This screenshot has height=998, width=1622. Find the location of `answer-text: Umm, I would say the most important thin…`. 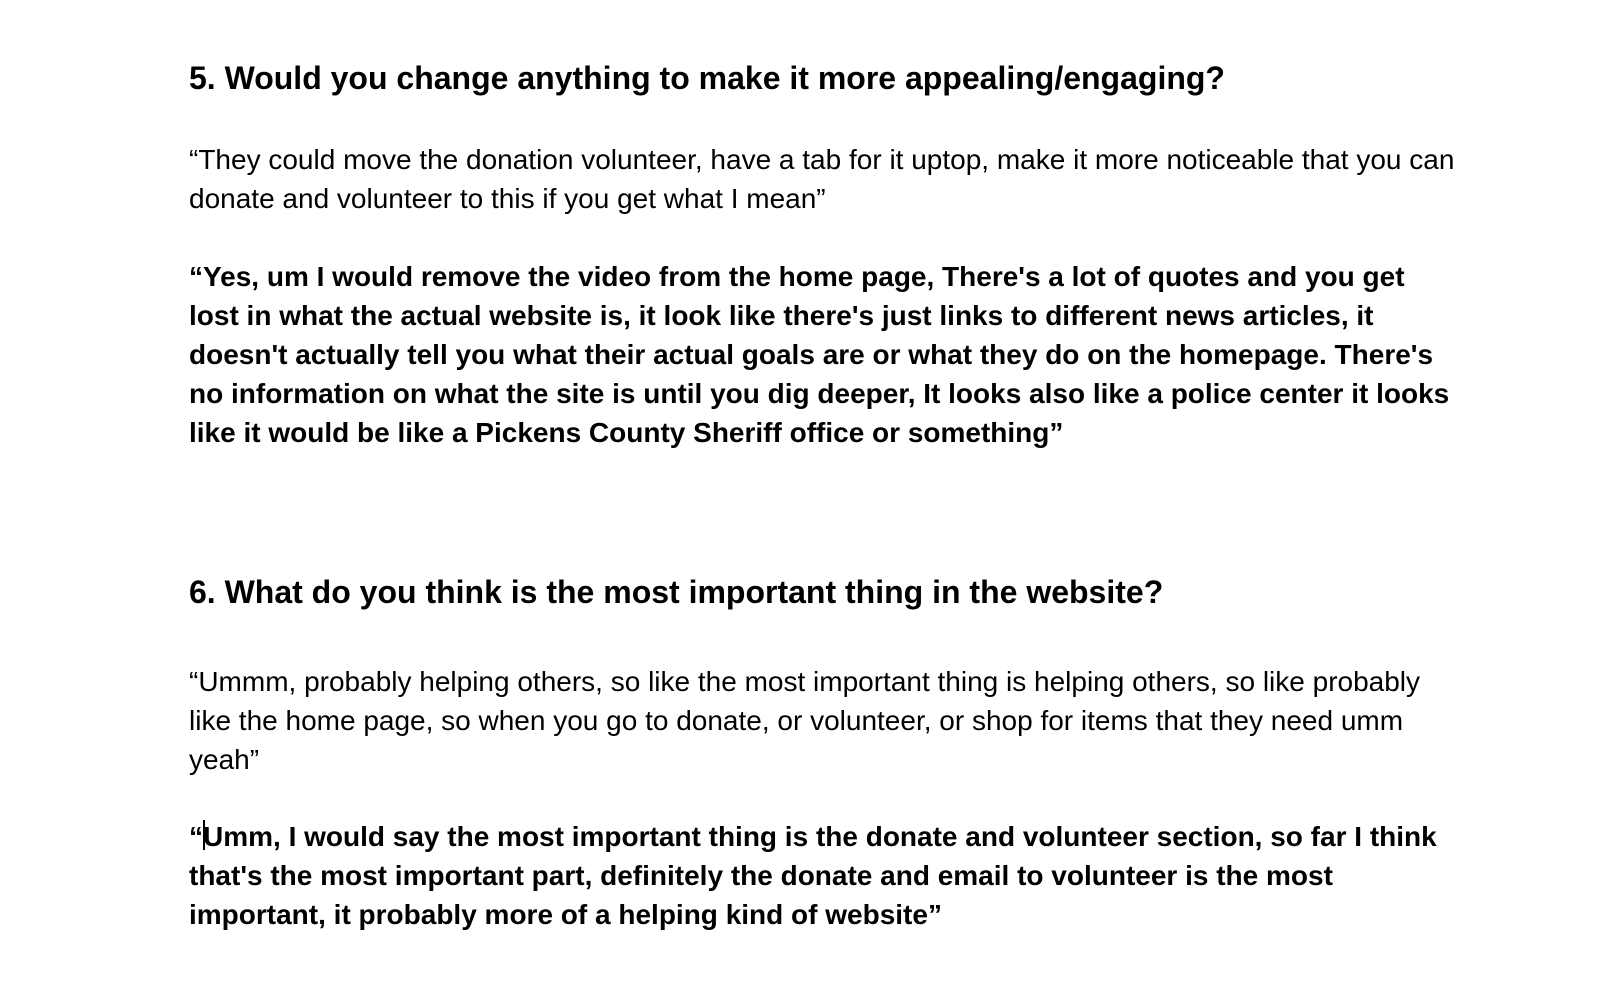

answer-text: Umm, I would say the most important thin… is located at coordinates (813, 875).